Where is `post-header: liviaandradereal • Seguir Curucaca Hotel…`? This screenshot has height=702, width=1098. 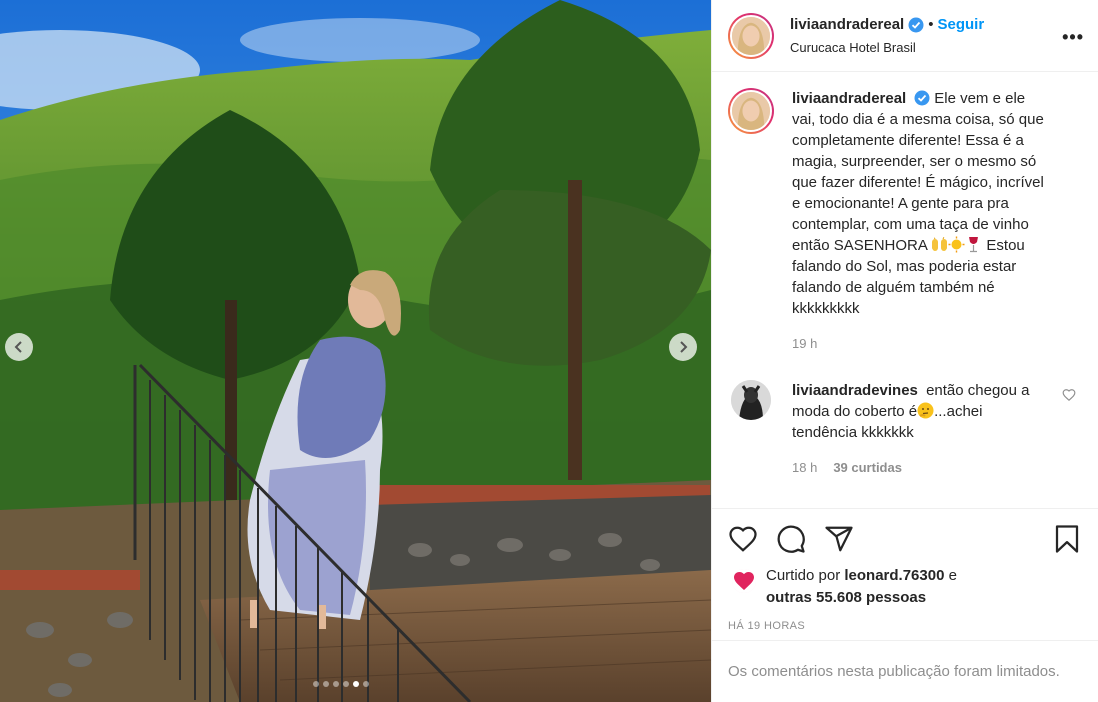
post-header: liviaandradereal • Seguir Curucaca Hotel… is located at coordinates (905, 36).